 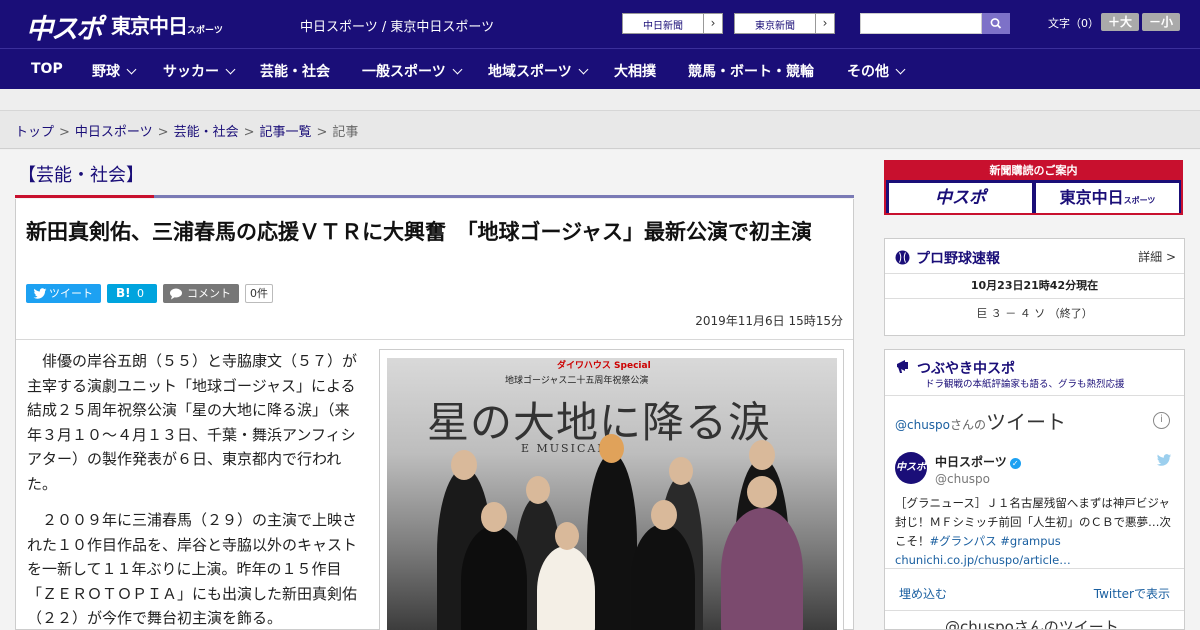 What do you see at coordinates (538, 71) in the screenshot?
I see `nav-local-sports: 地域スポーツ` at bounding box center [538, 71].